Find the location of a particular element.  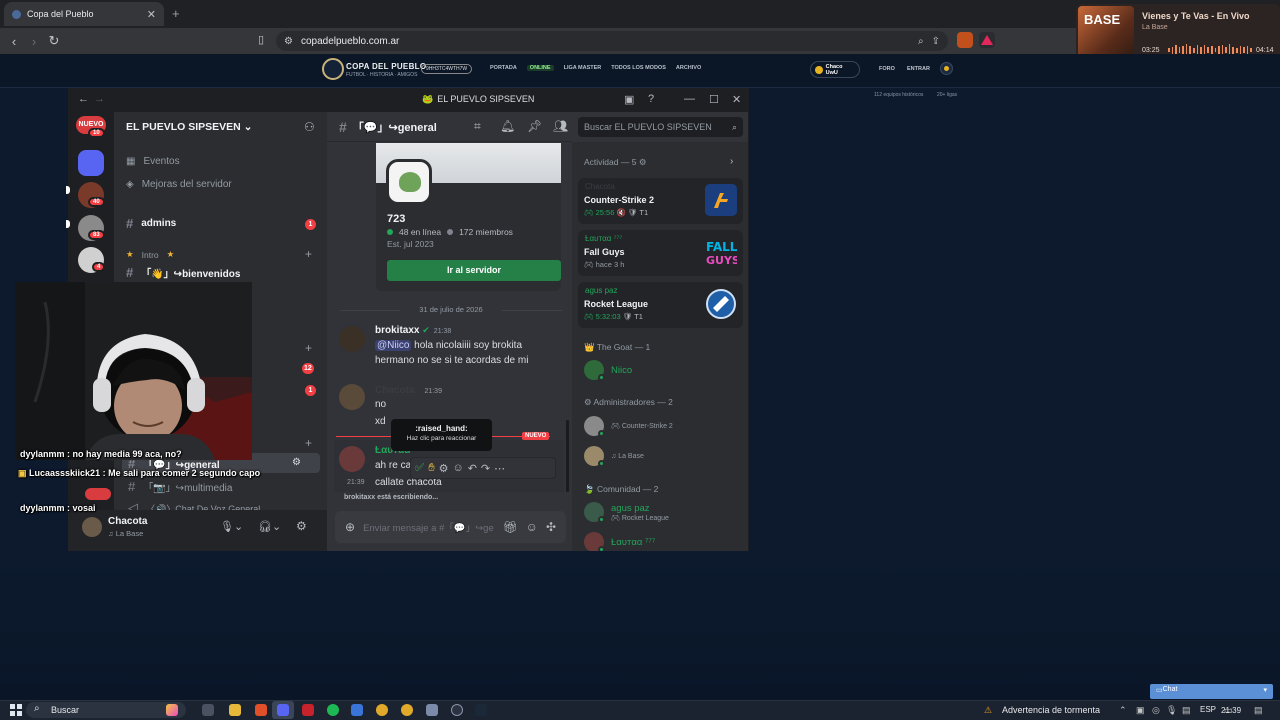

browser-tab: Copa del Pueblo ✕ is located at coordinates (84, 14).